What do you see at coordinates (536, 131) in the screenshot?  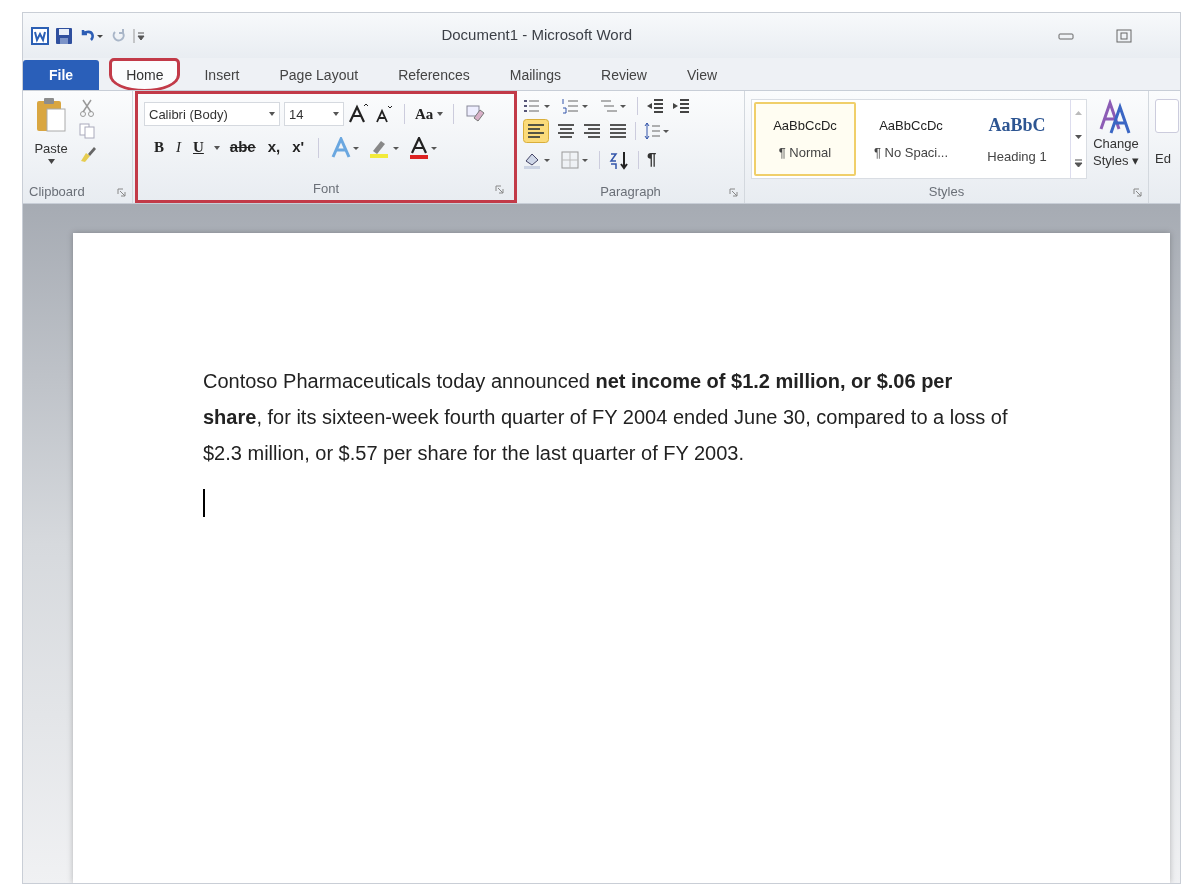 I see `align-left-icon` at bounding box center [536, 131].